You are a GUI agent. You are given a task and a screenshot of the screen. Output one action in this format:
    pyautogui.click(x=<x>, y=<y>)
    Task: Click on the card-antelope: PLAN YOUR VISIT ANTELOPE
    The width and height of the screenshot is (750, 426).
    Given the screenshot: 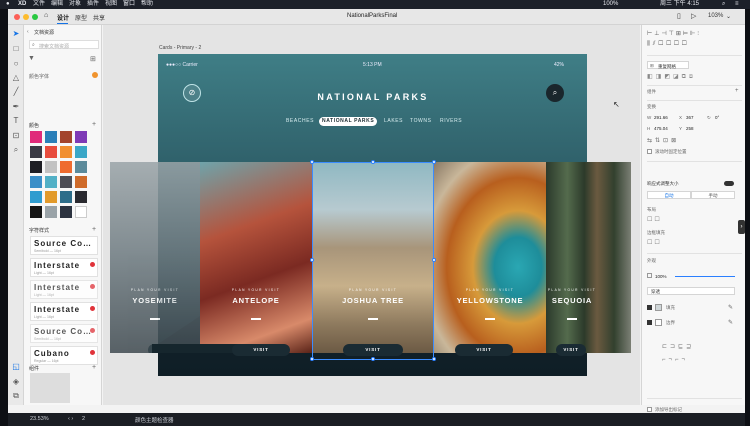 What is the action you would take?
    pyautogui.click(x=256, y=257)
    